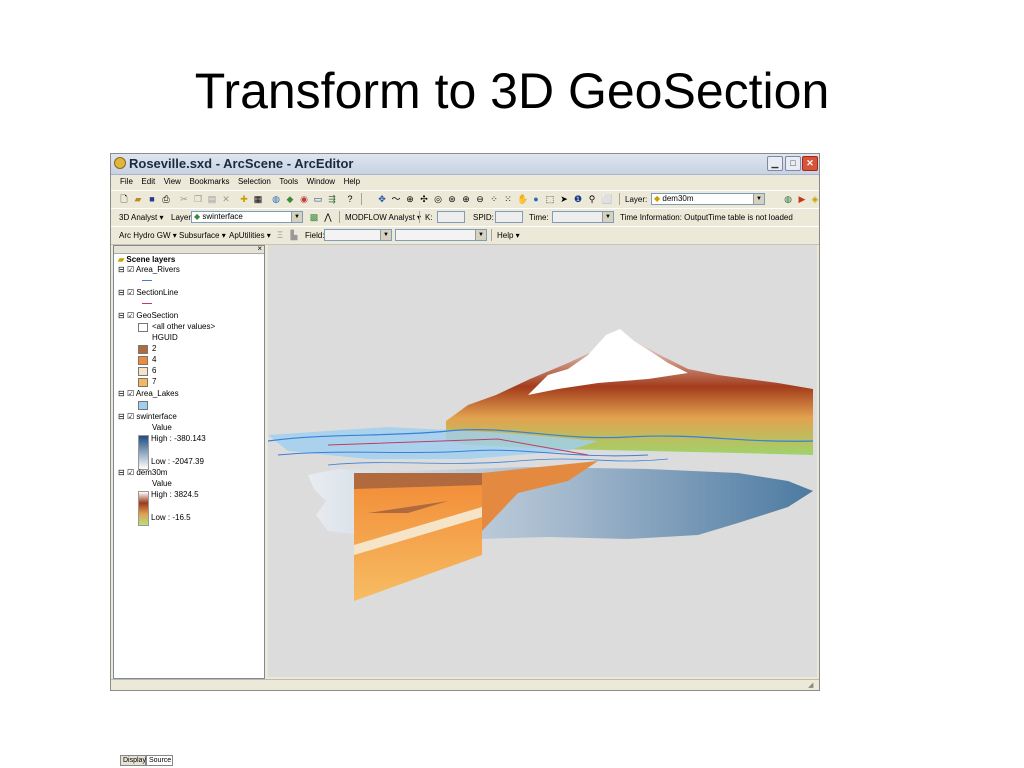 This screenshot has height=768, width=1024. I want to click on maximize-button: □, so click(793, 163).